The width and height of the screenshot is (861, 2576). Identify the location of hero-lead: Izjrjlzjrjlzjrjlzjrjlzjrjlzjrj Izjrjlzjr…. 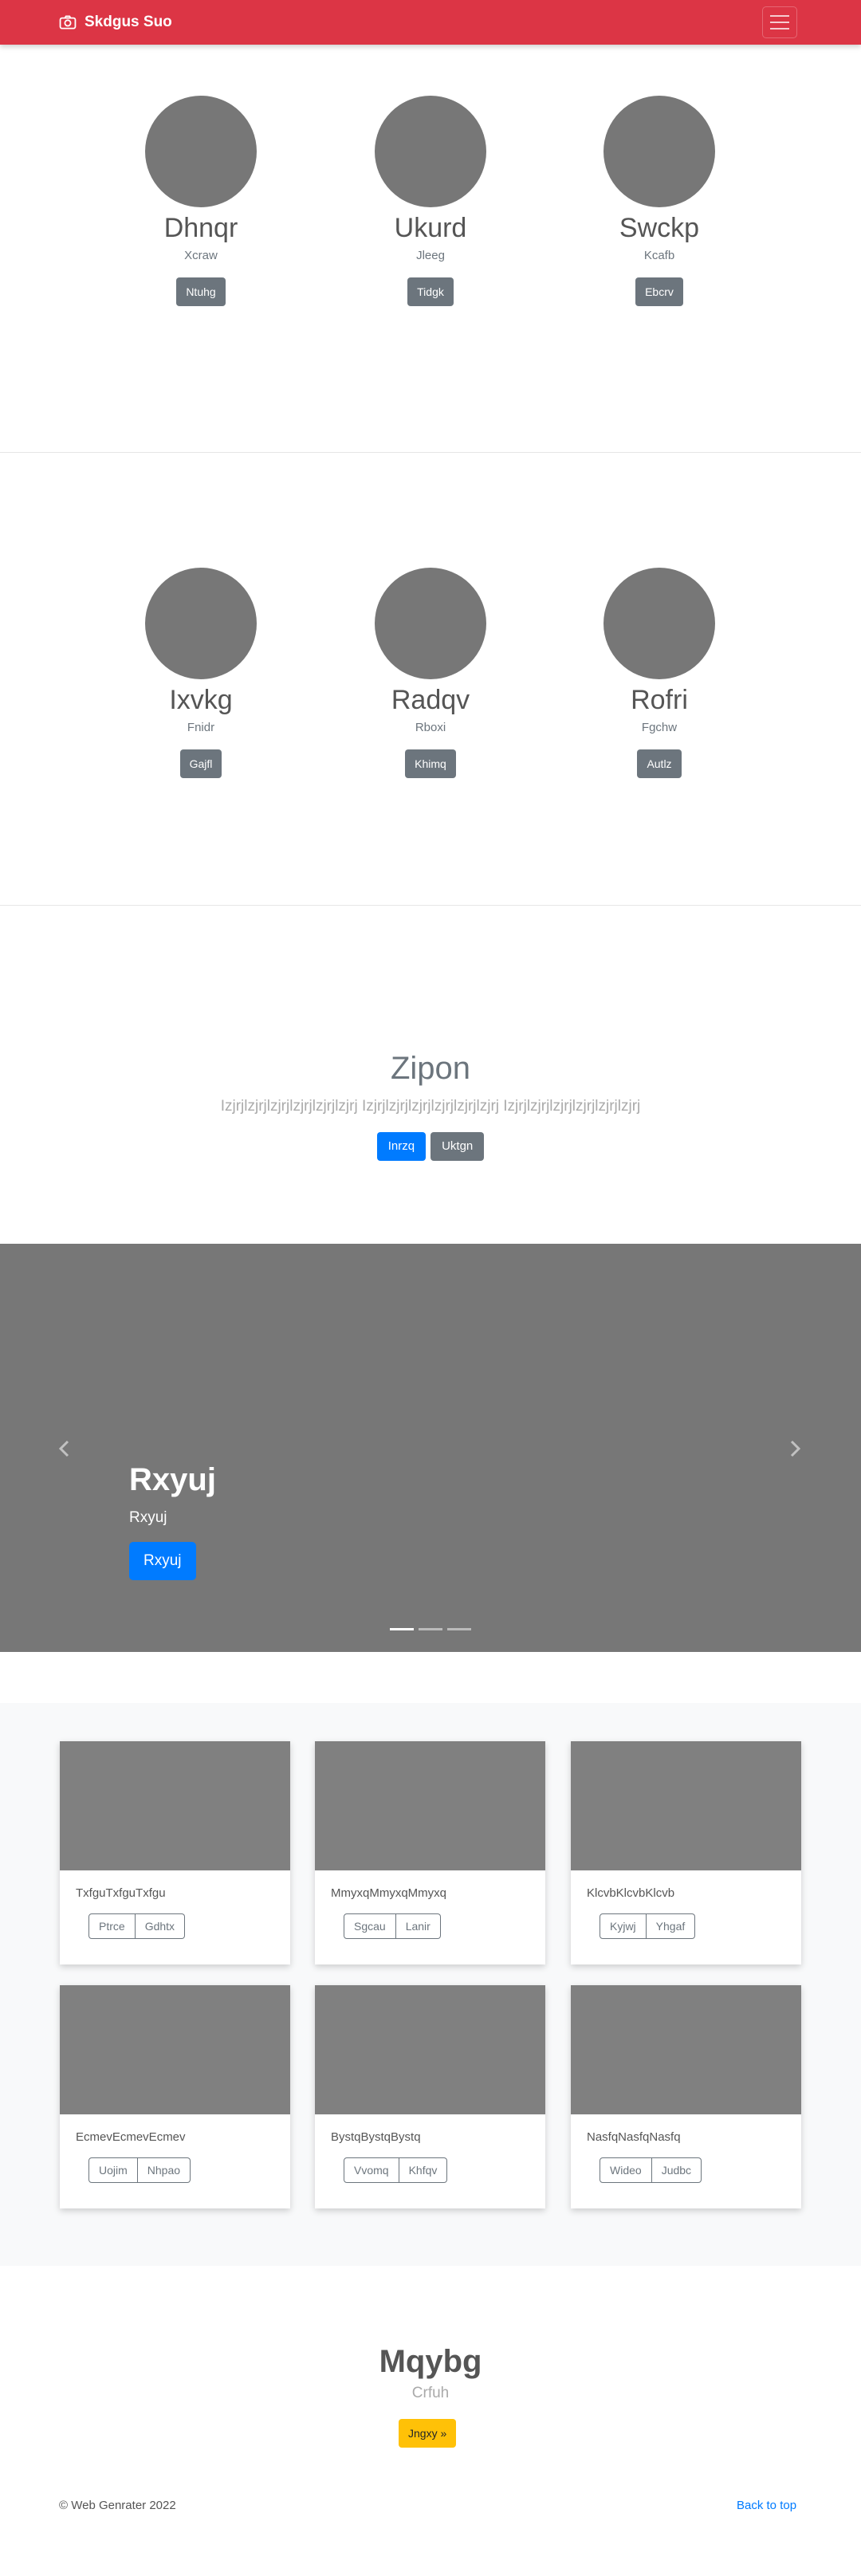
(431, 1106).